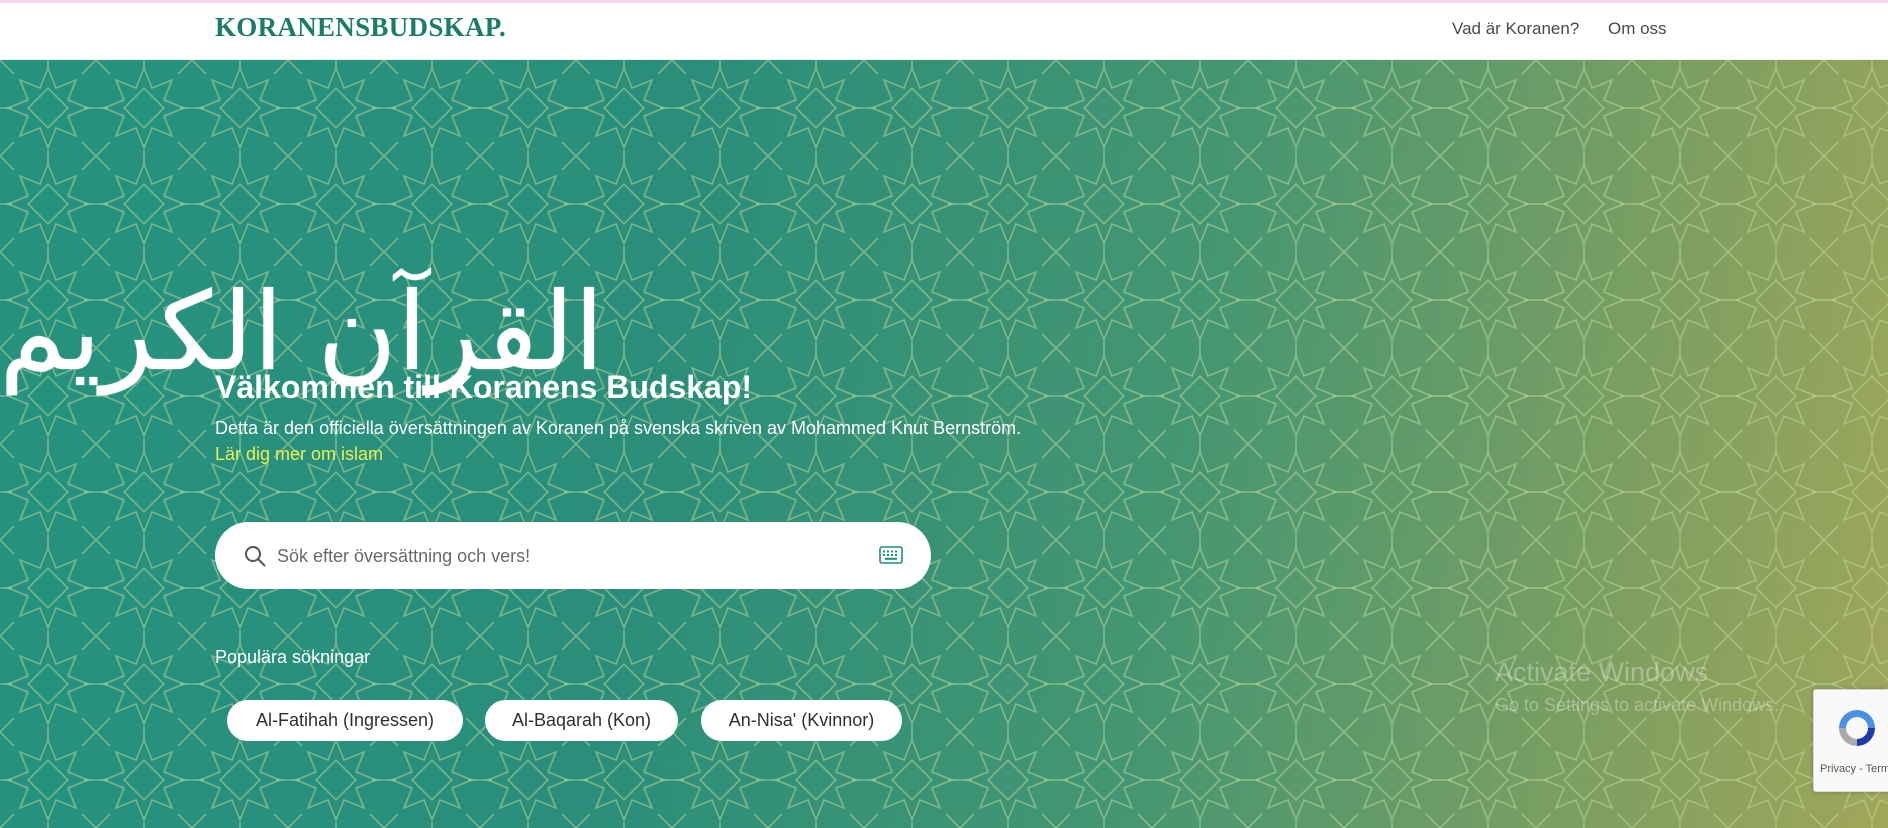 The height and width of the screenshot is (828, 1888). What do you see at coordinates (557, 556) in the screenshot?
I see `search-input` at bounding box center [557, 556].